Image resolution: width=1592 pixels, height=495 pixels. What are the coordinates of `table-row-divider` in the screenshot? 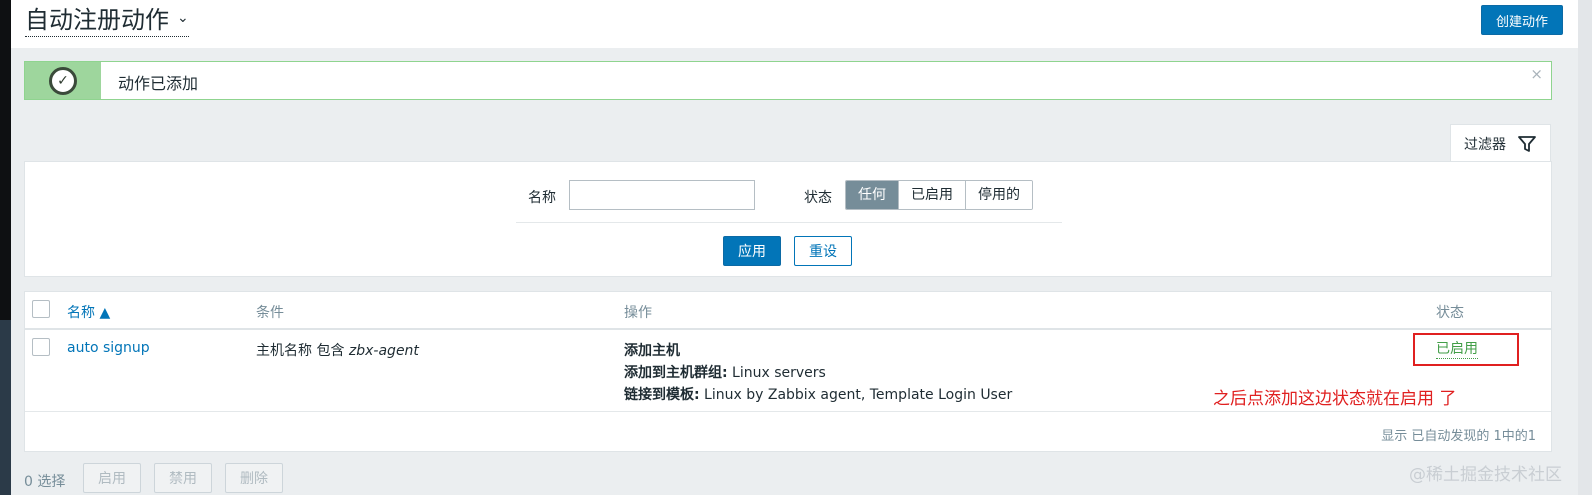 It's located at (788, 411).